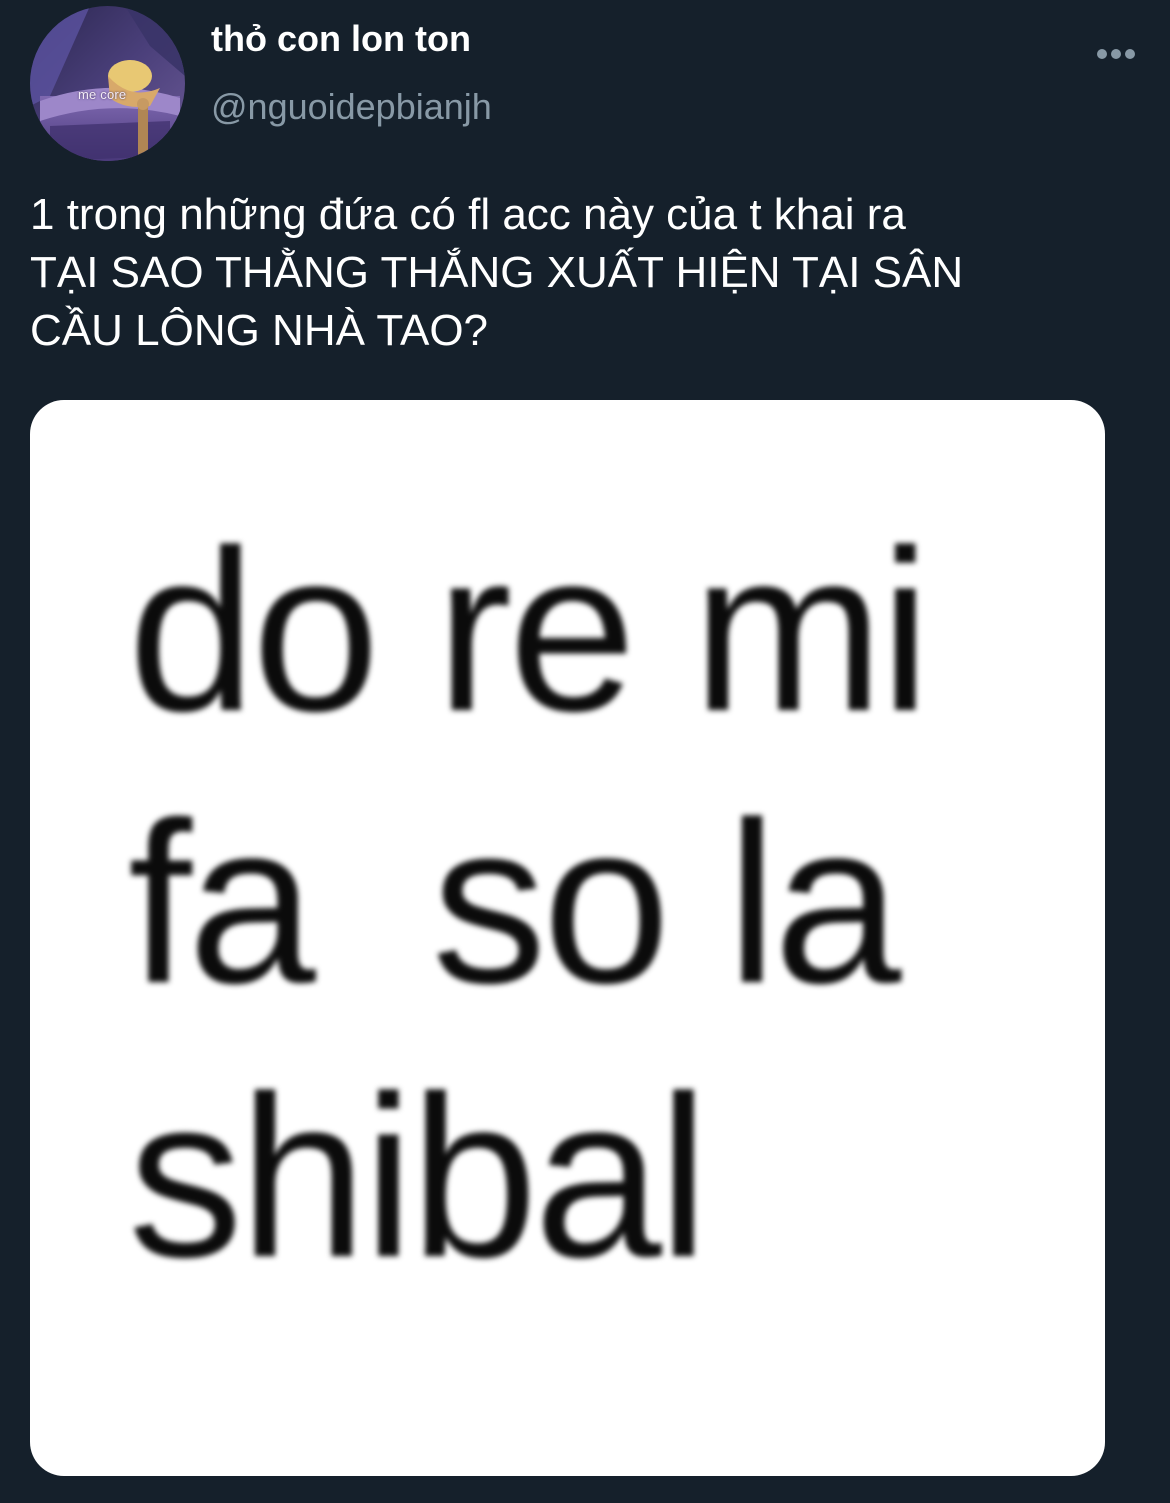 Image resolution: width=1170 pixels, height=1503 pixels. Describe the element at coordinates (351, 107) in the screenshot. I see `username: @nguoidepbianjh` at that location.